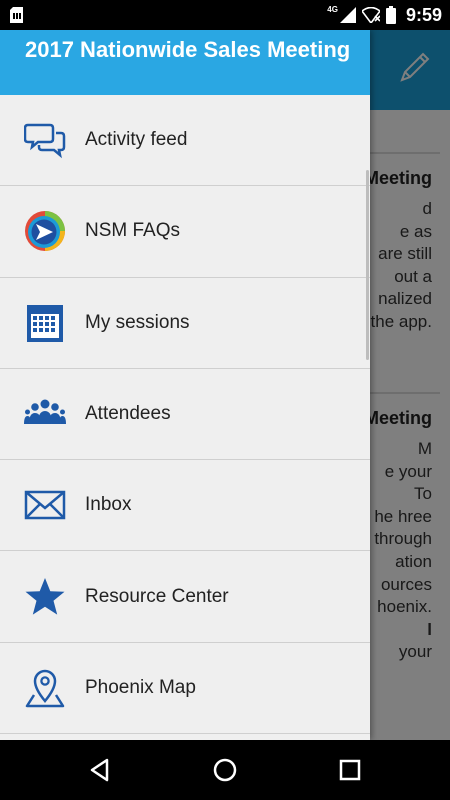  What do you see at coordinates (136, 140) in the screenshot?
I see `menu-item-label: Activity feed` at bounding box center [136, 140].